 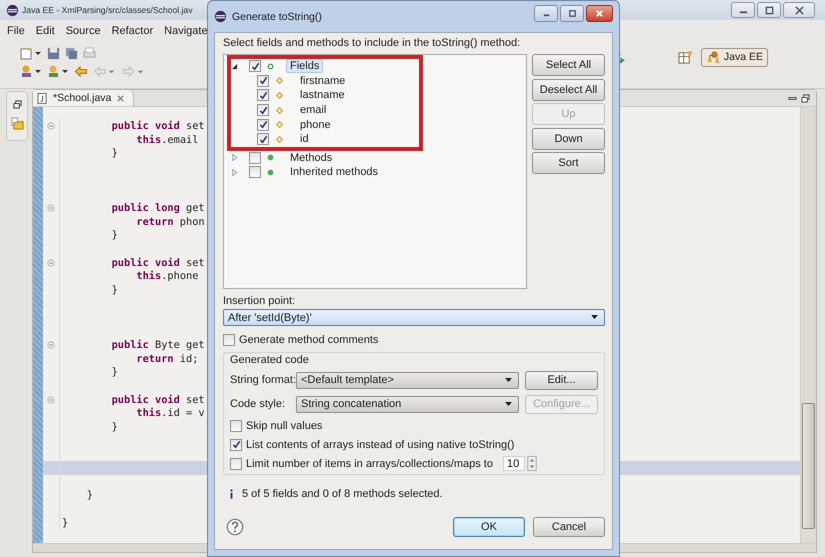 What do you see at coordinates (17, 104) in the screenshot?
I see `restore-icon` at bounding box center [17, 104].